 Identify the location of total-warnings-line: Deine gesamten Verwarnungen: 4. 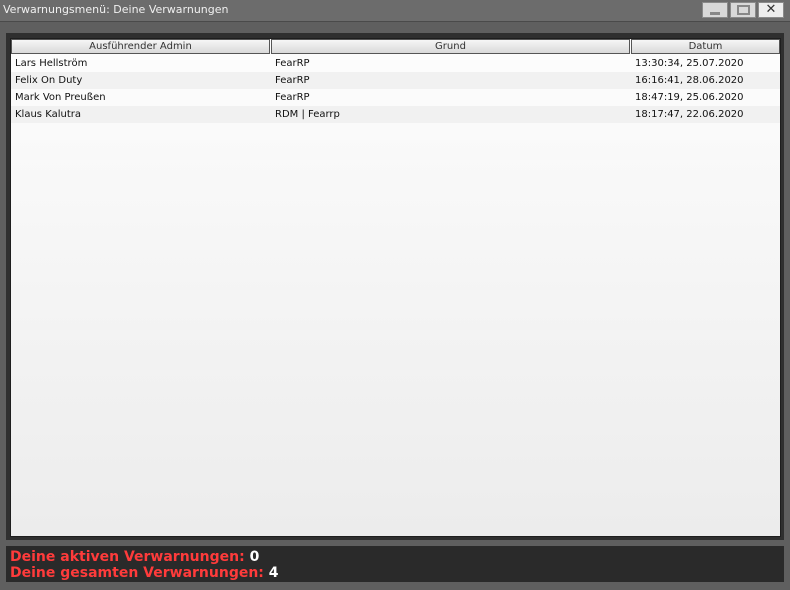
(144, 573).